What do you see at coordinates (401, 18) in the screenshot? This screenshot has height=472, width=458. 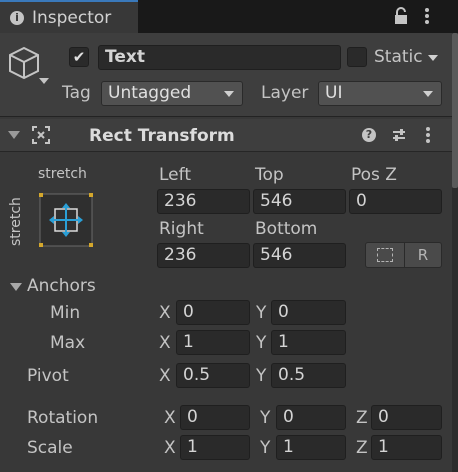 I see `lock-icon` at bounding box center [401, 18].